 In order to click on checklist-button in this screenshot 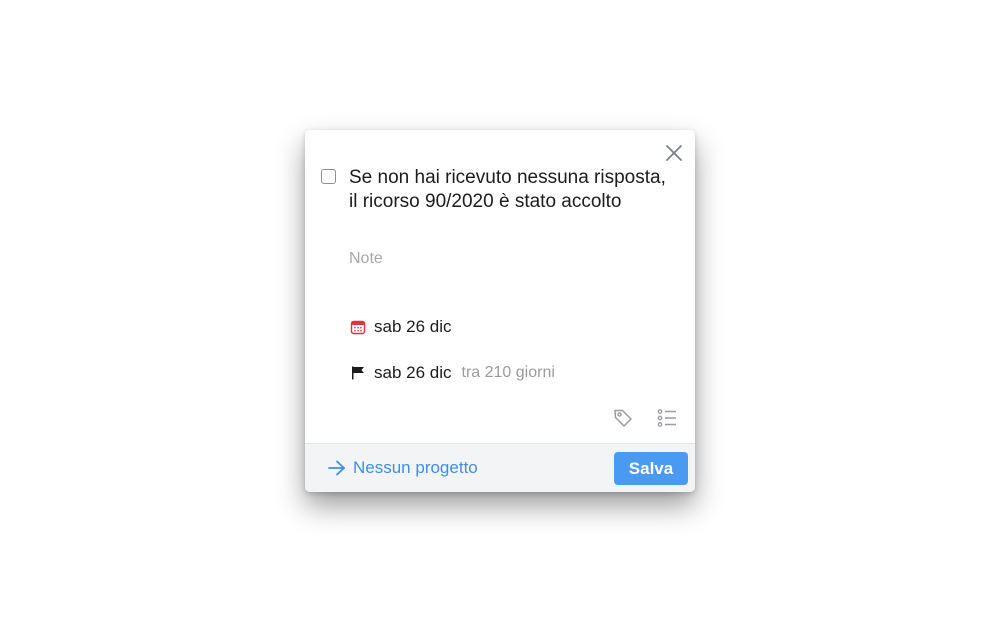, I will do `click(667, 418)`.